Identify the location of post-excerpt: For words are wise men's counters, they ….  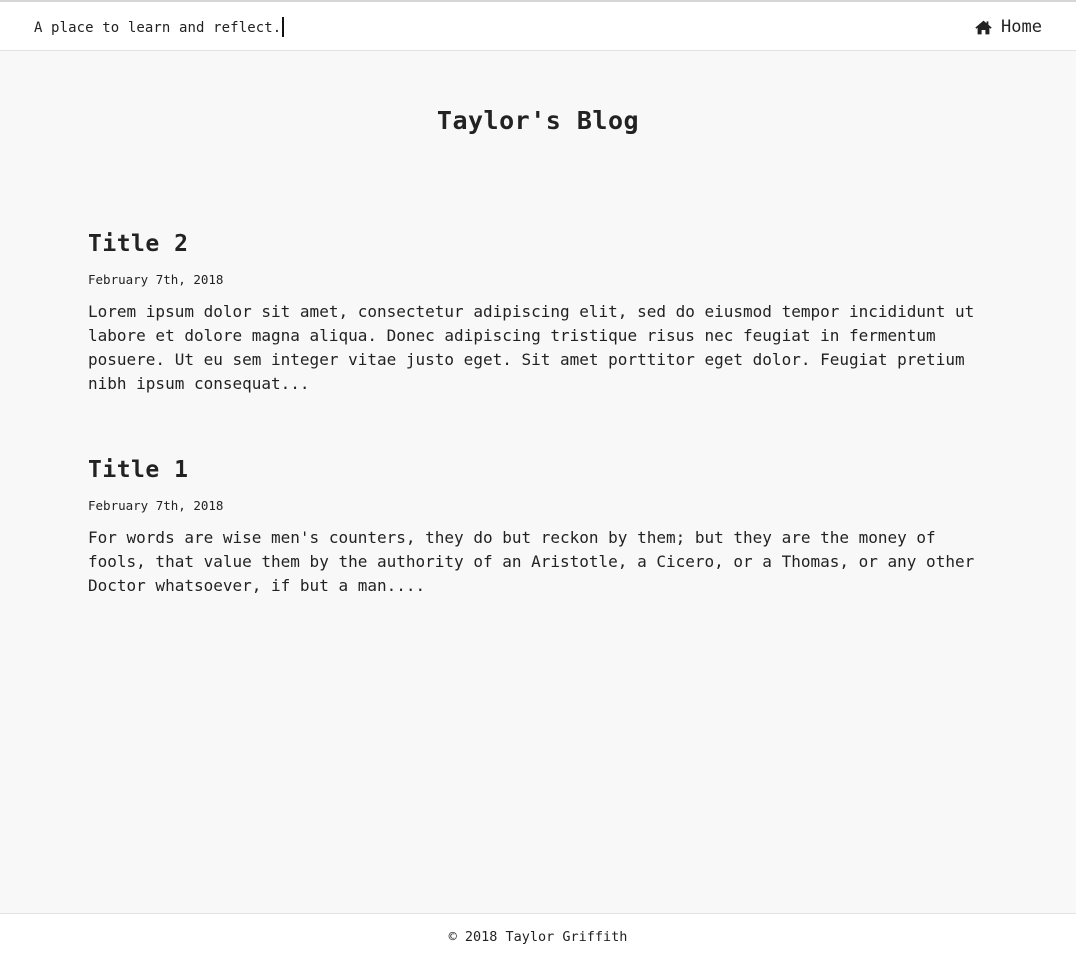
(531, 561).